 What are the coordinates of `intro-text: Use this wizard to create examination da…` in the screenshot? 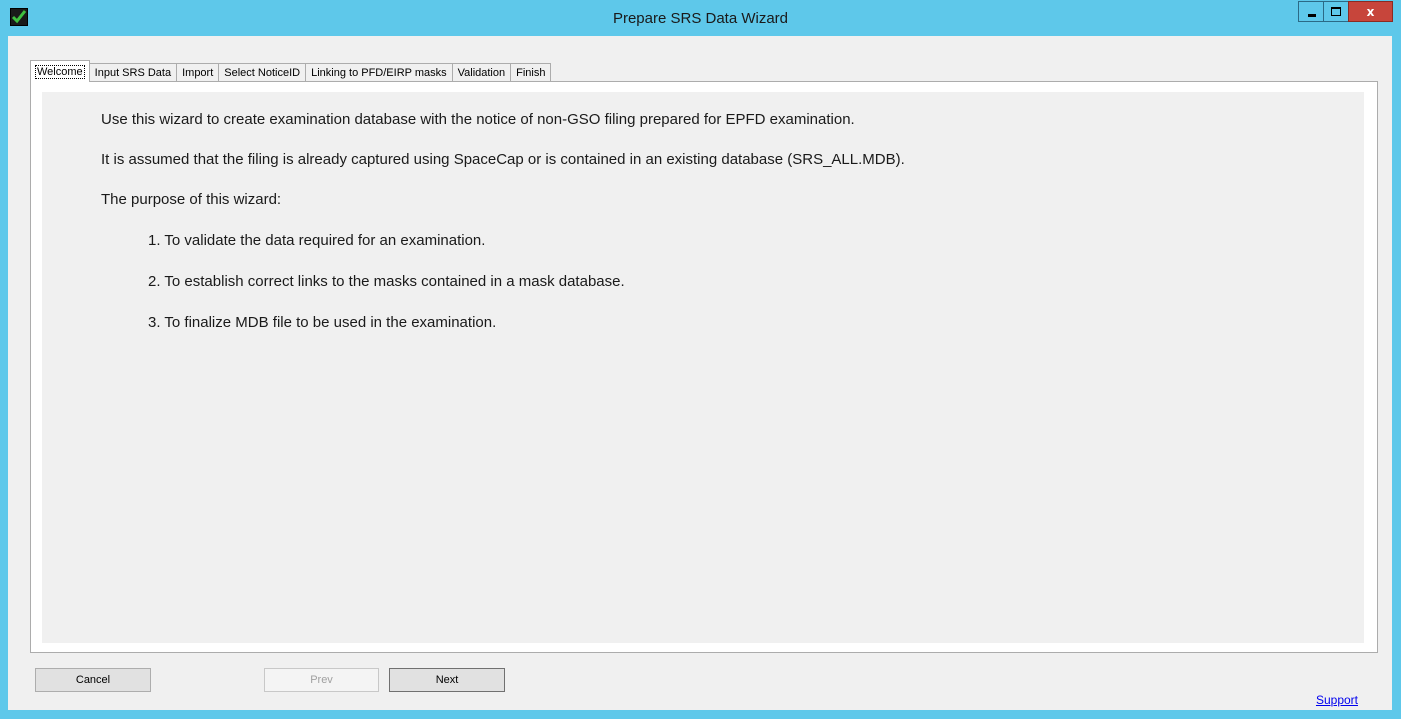 It's located at (478, 119).